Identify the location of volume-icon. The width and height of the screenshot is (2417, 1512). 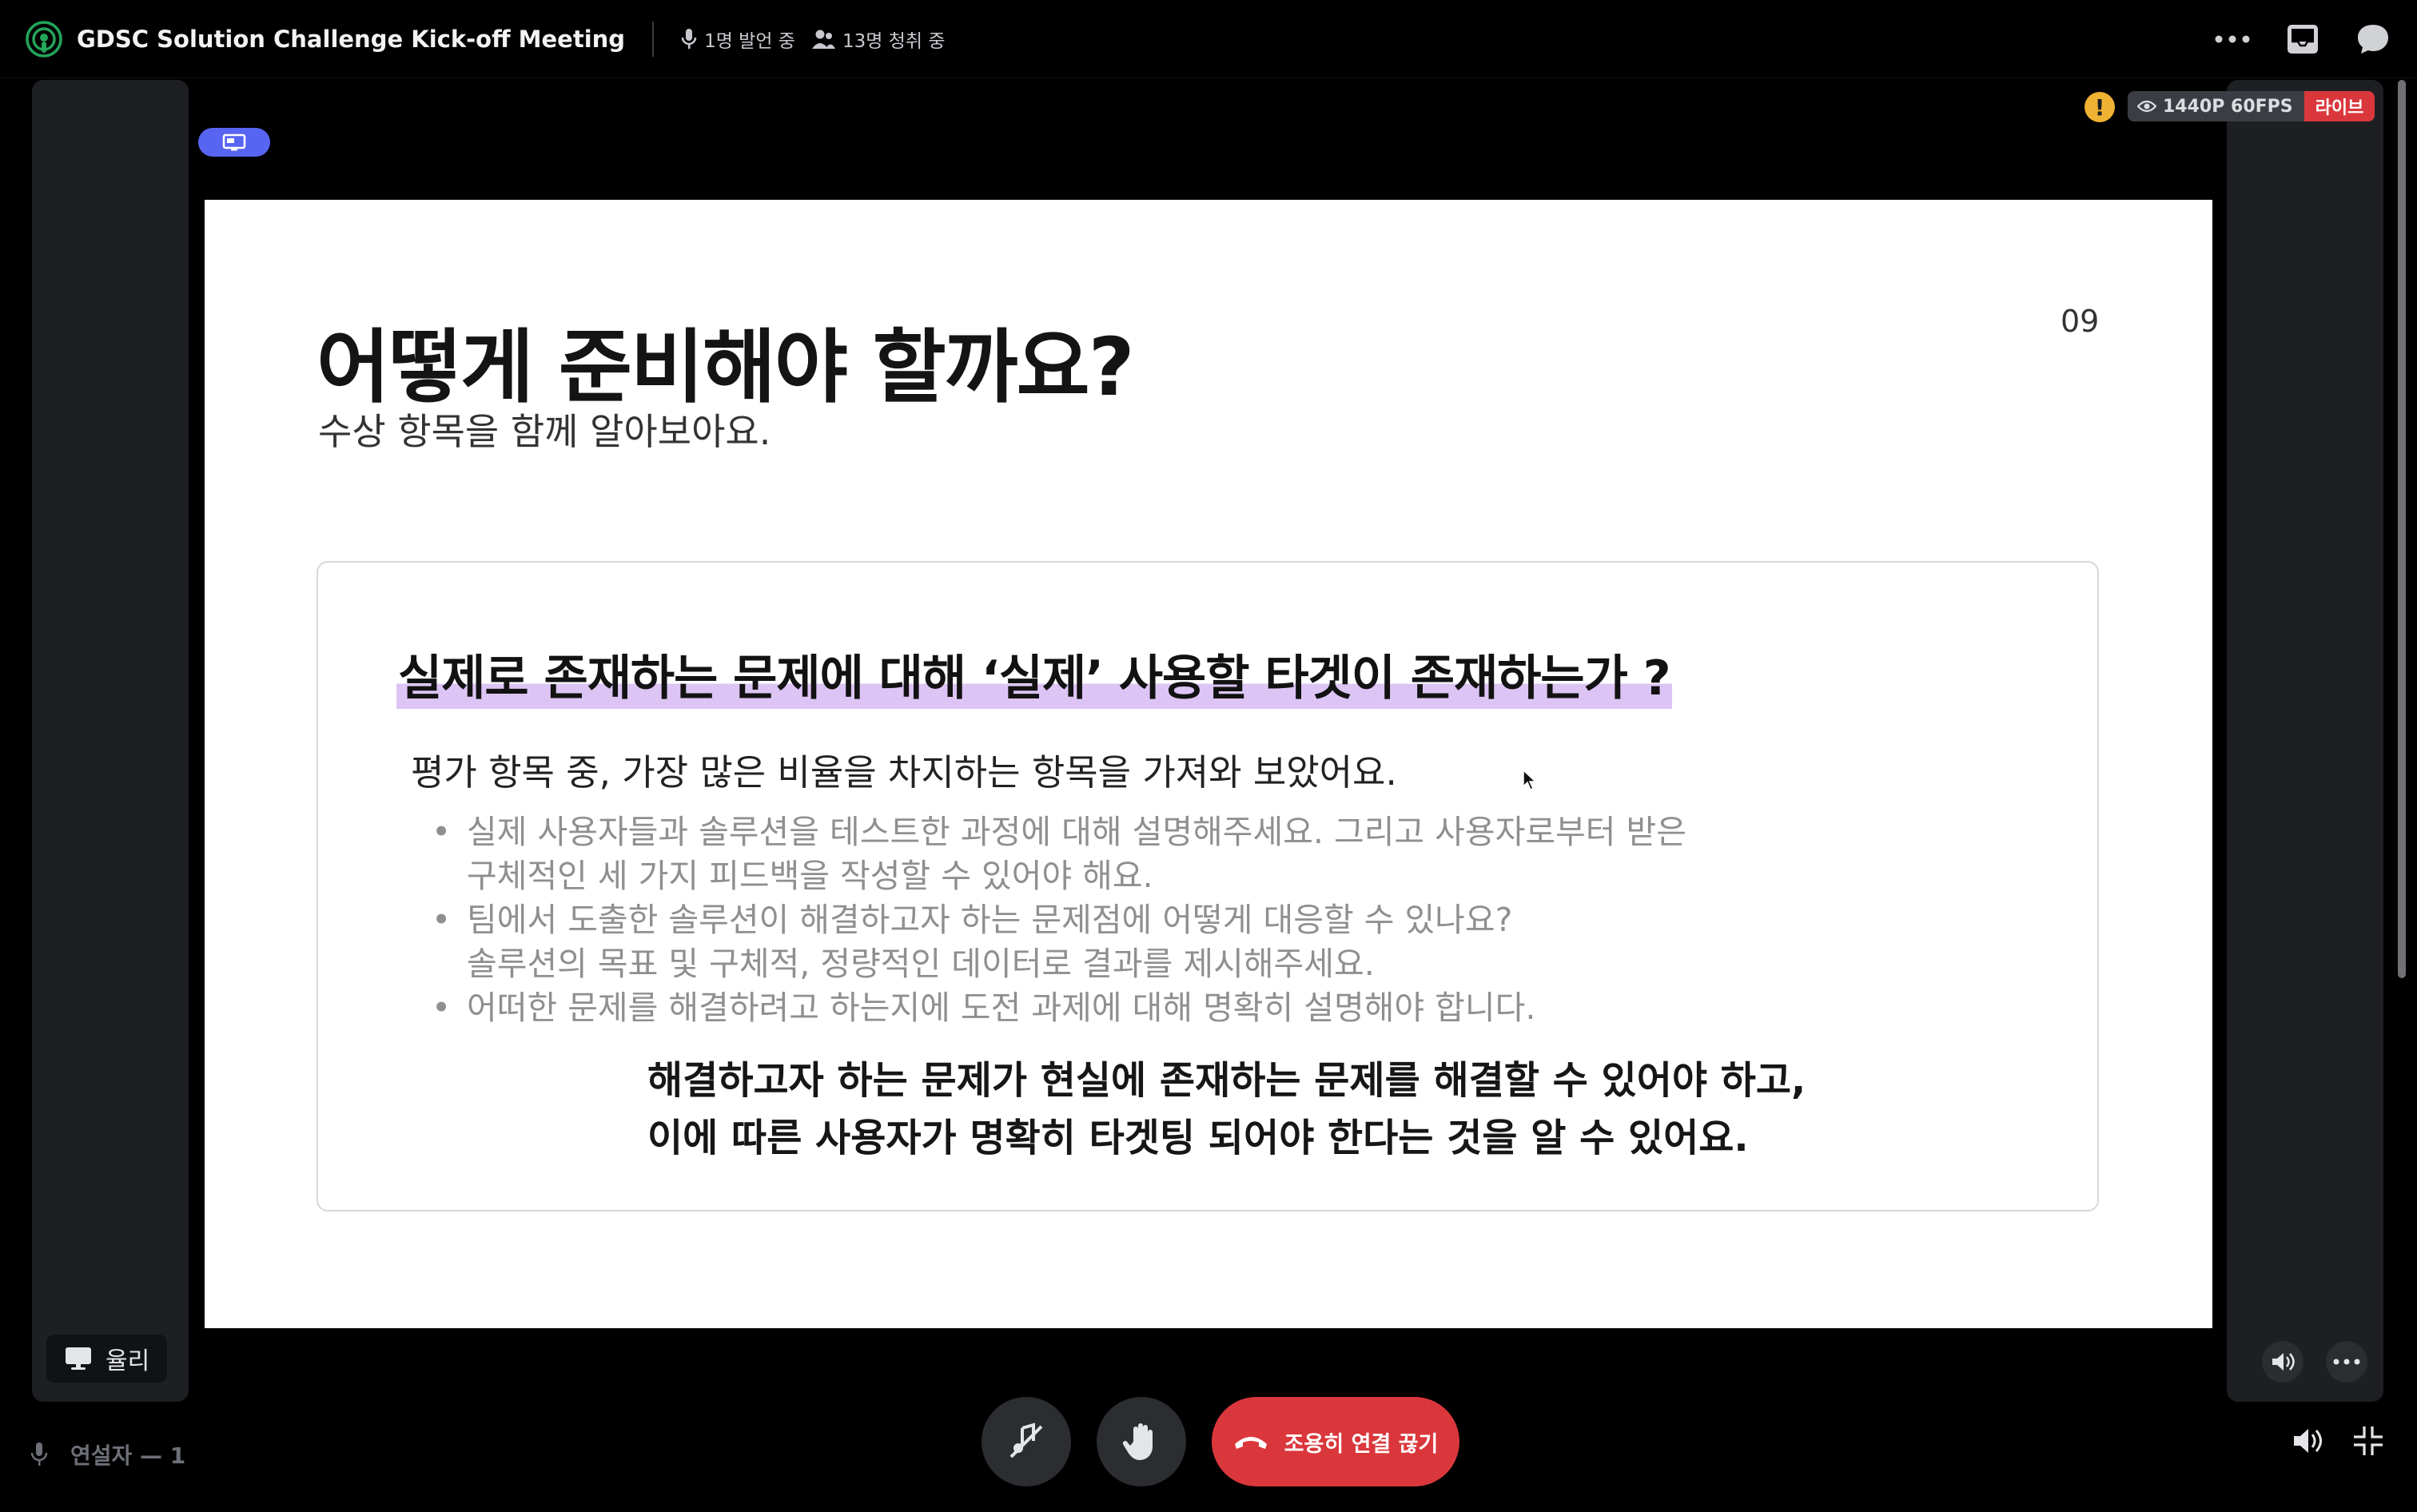
(2307, 1441).